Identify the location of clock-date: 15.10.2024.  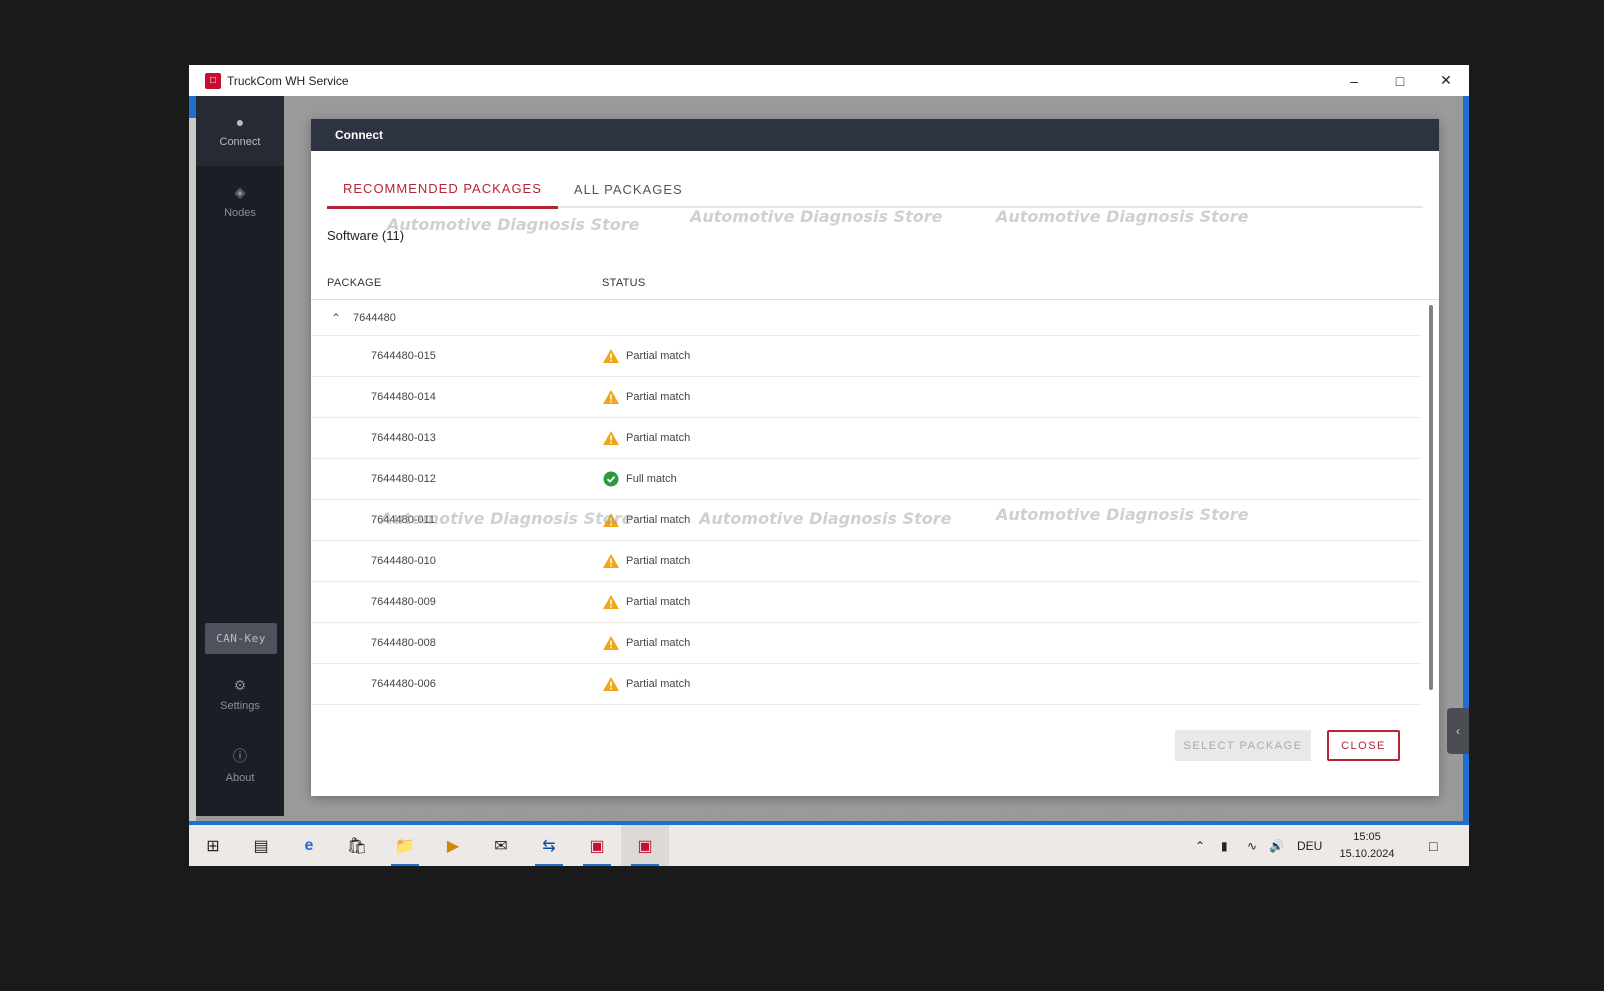
(1367, 854).